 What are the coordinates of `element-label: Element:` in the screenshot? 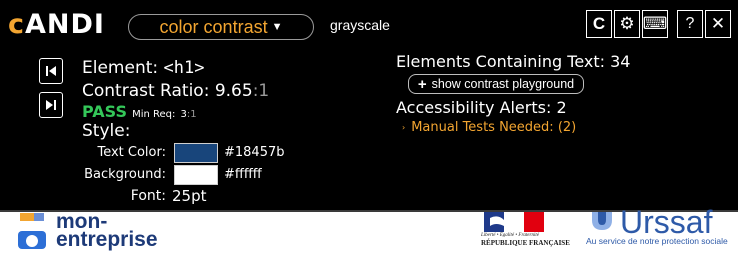 It's located at (120, 68).